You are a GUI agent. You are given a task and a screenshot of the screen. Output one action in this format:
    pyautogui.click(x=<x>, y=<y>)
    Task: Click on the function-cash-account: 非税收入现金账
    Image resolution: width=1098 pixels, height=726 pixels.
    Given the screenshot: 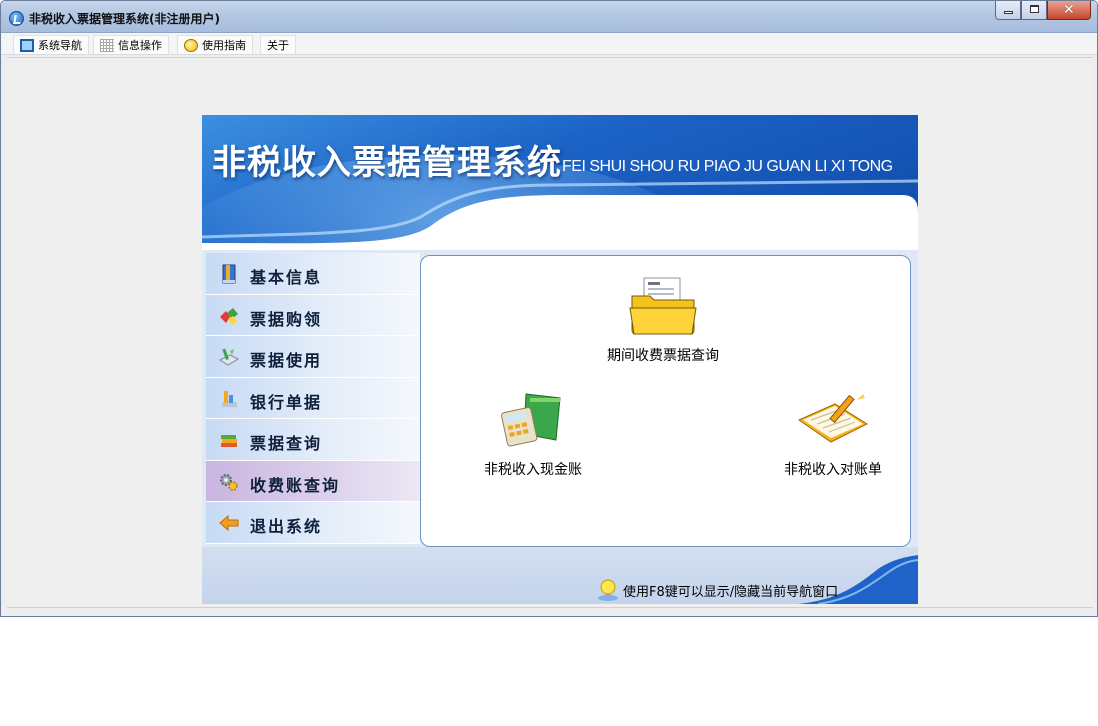 What is the action you would take?
    pyautogui.click(x=533, y=434)
    